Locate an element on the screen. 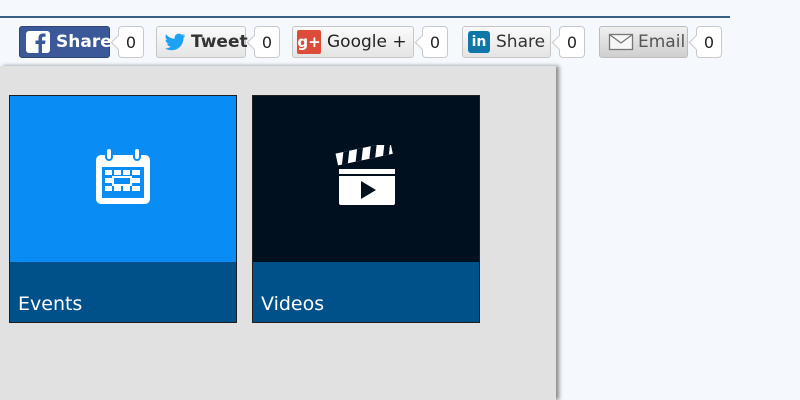 The image size is (800, 400). email-share-button: Email is located at coordinates (643, 42).